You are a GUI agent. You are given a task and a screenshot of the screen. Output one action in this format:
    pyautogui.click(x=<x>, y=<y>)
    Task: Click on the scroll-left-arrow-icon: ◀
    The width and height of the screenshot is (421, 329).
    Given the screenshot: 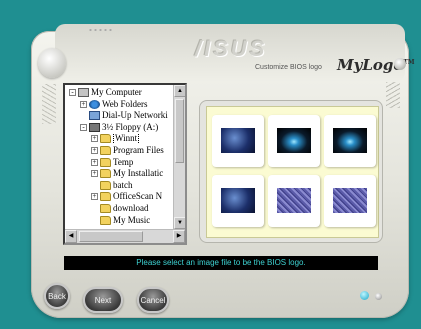 What is the action you would take?
    pyautogui.click(x=71, y=236)
    